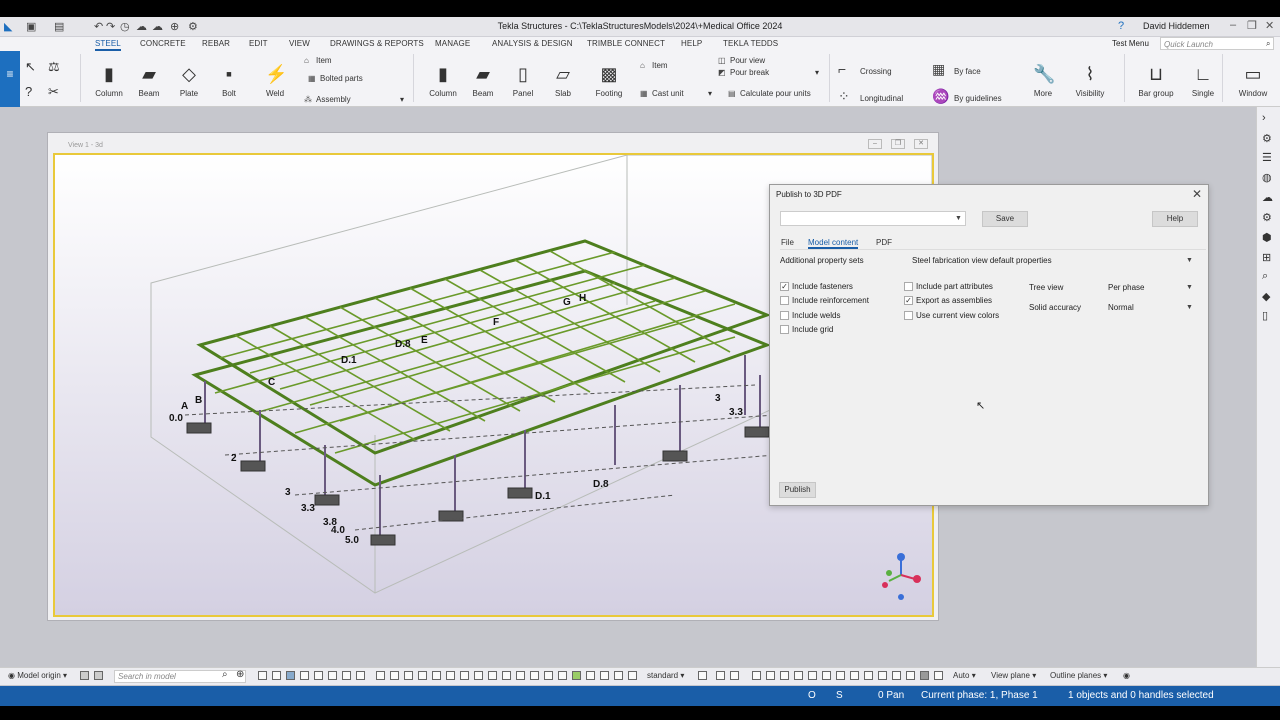 Image resolution: width=1280 pixels, height=720 pixels. What do you see at coordinates (377, 43) in the screenshot?
I see `tab-drawings-reports: DRAWINGS & REPORTS` at bounding box center [377, 43].